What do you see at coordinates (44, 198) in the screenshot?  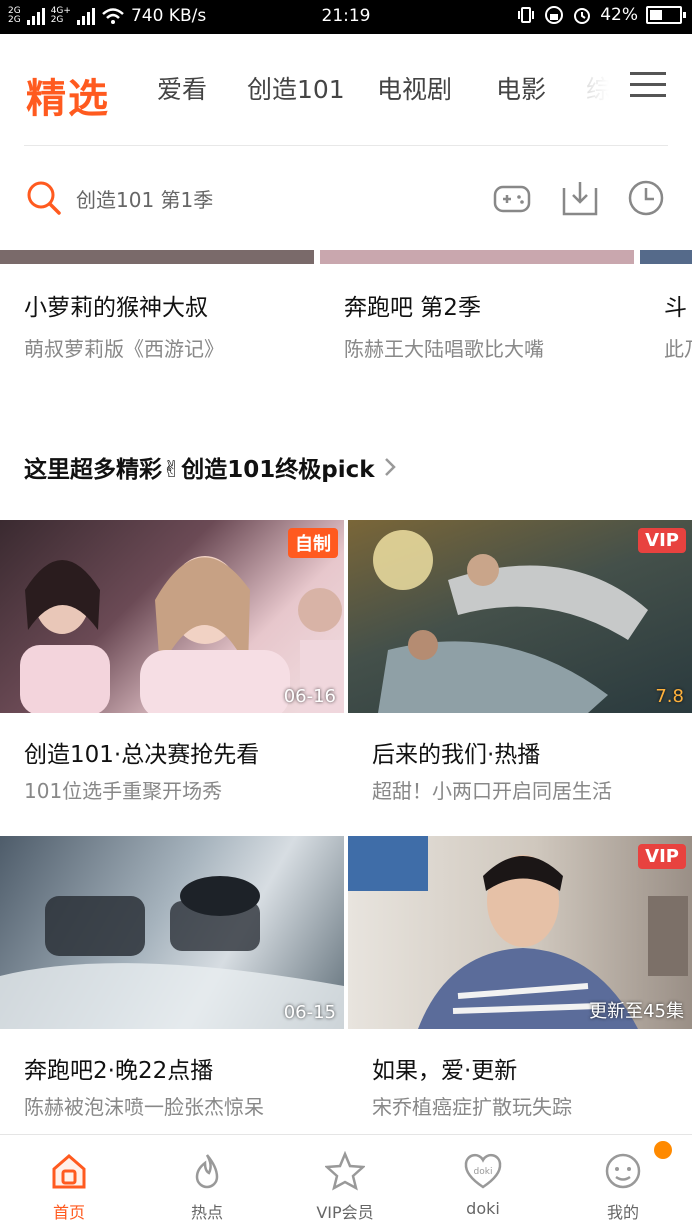 I see `search-icon` at bounding box center [44, 198].